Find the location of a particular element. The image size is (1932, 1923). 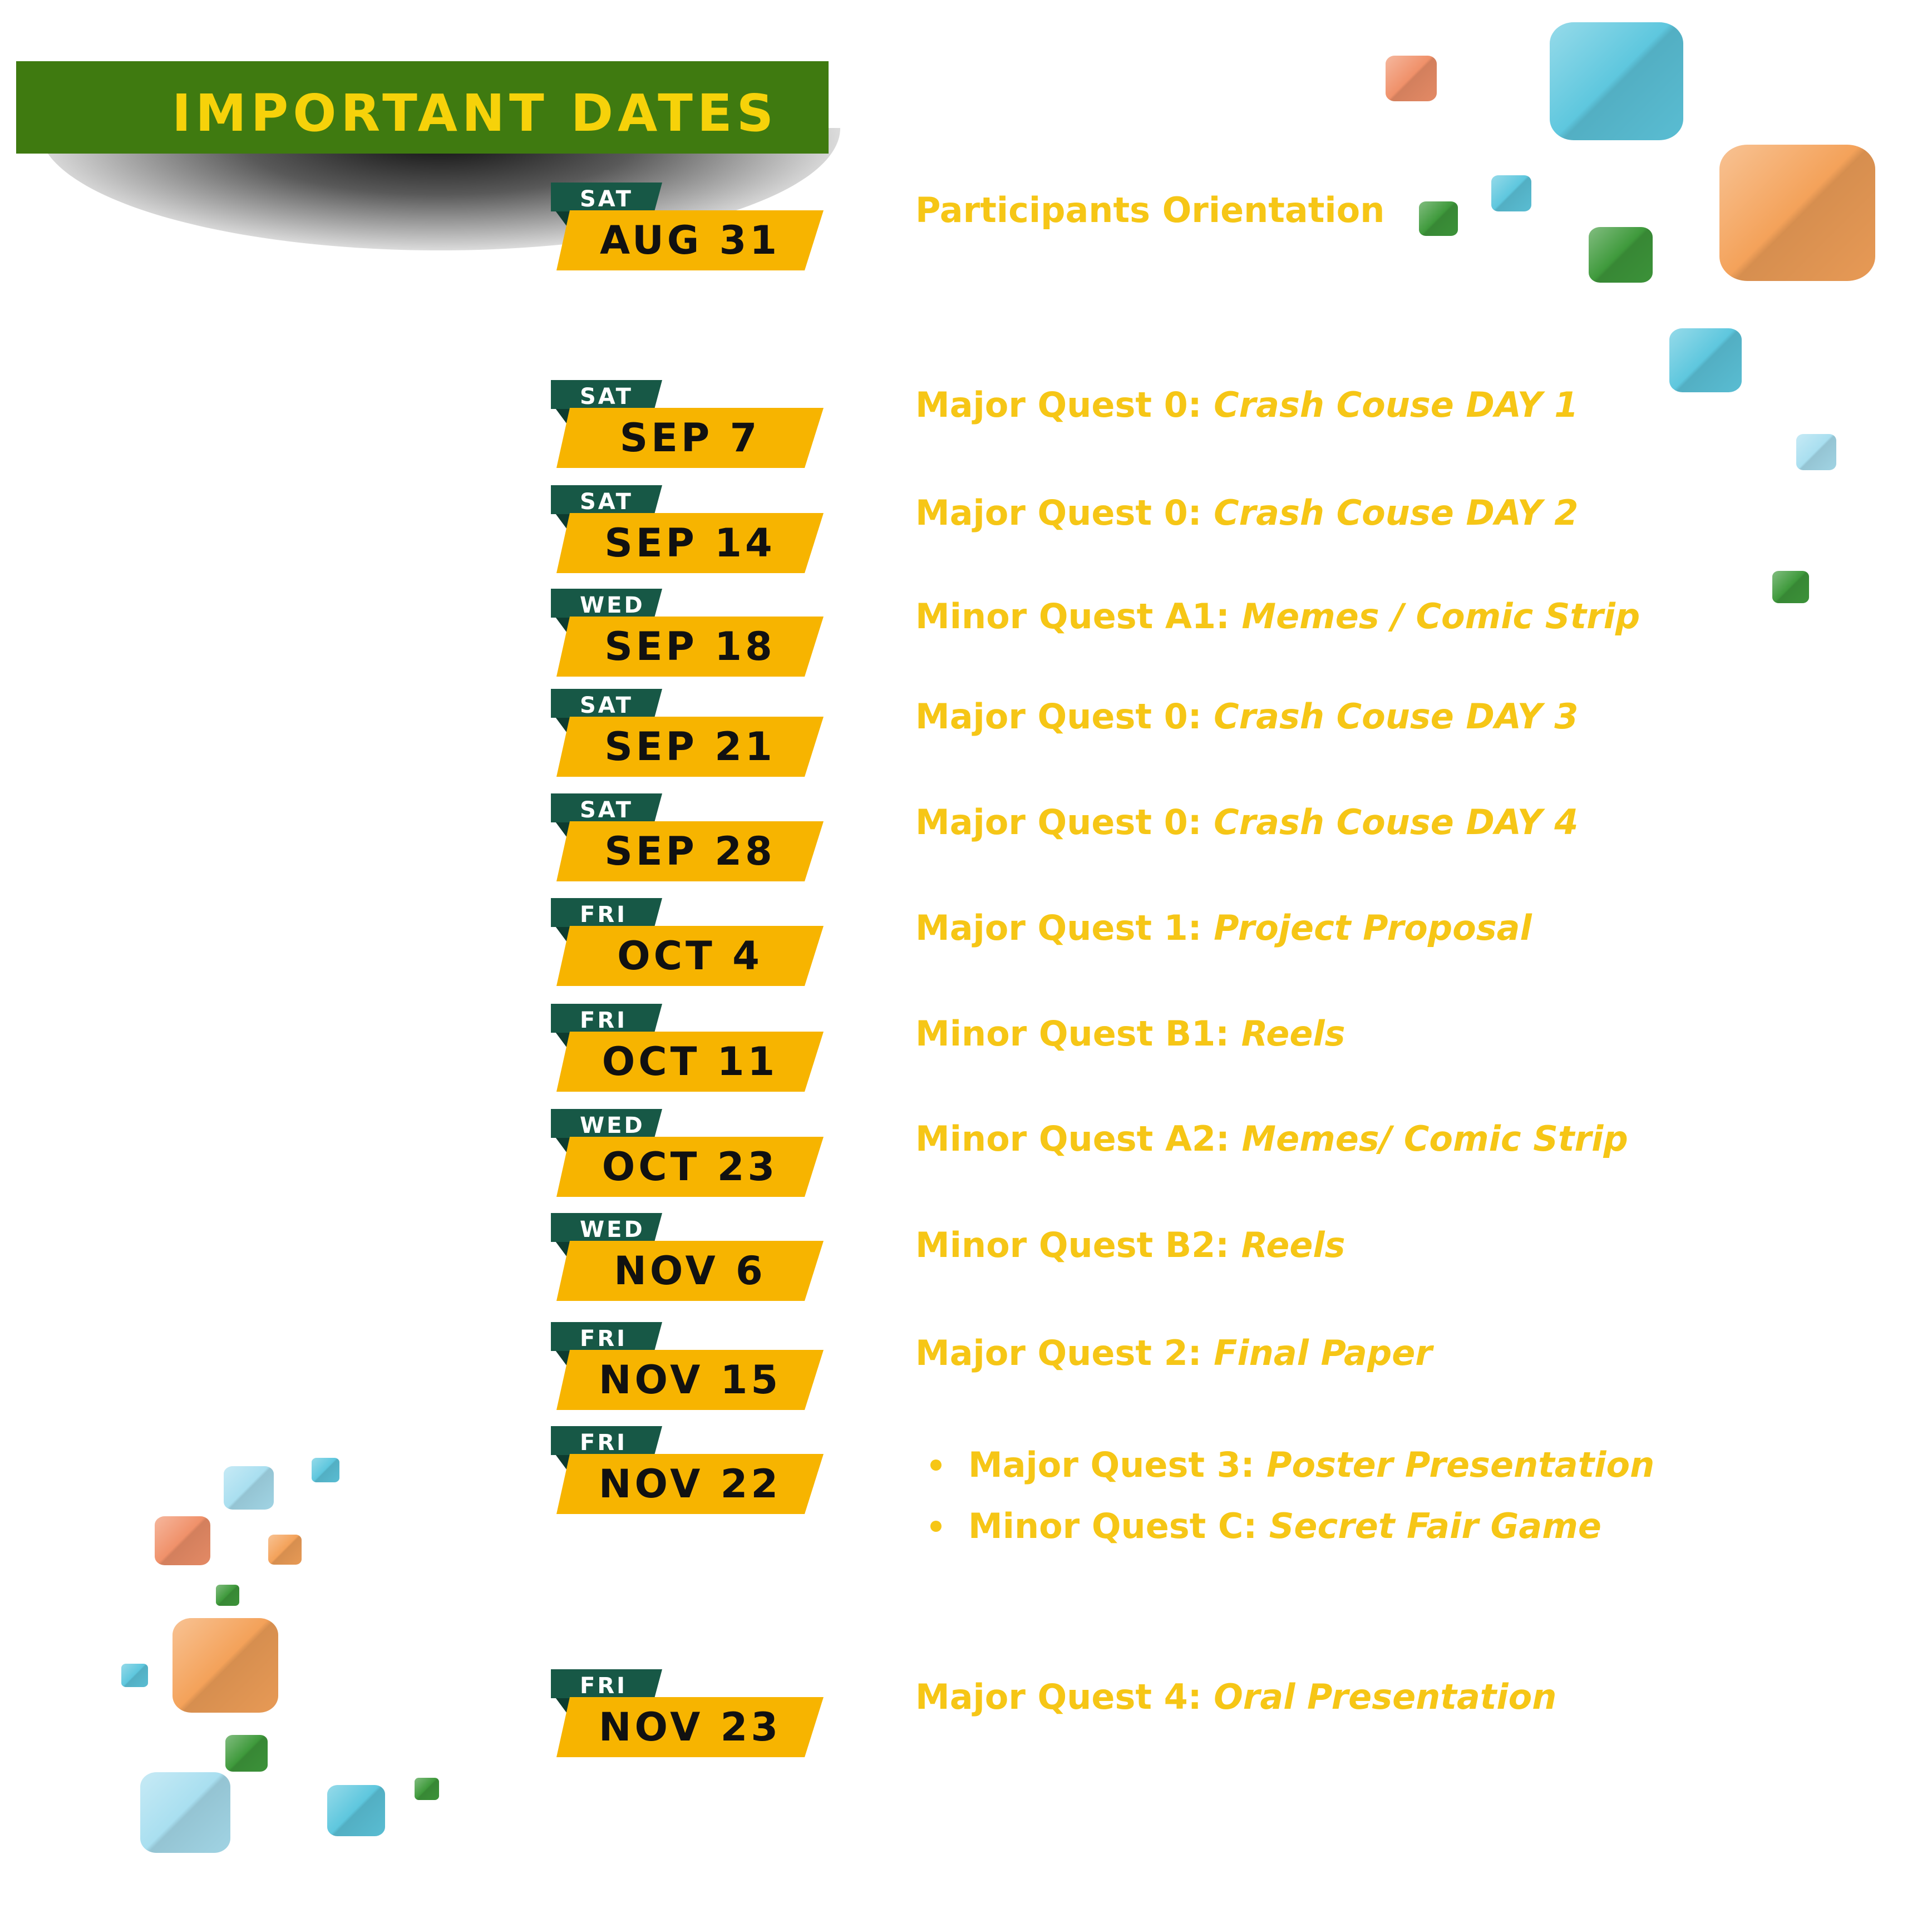

event-title: Final Paper is located at coordinates (1323, 1353).